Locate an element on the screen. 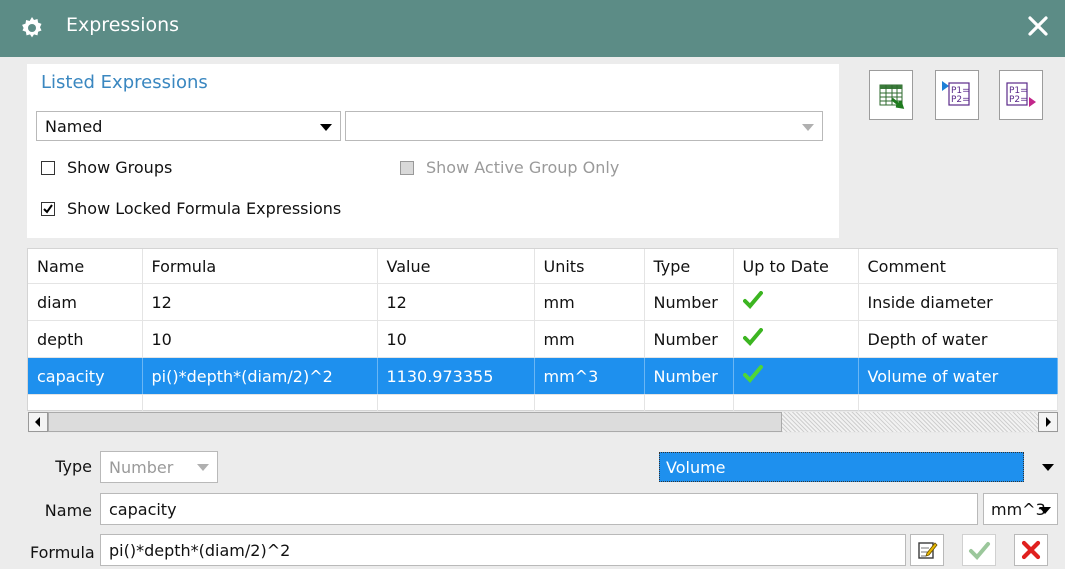 This screenshot has width=1065, height=569. units-dropdown: mm^3 is located at coordinates (1020, 509).